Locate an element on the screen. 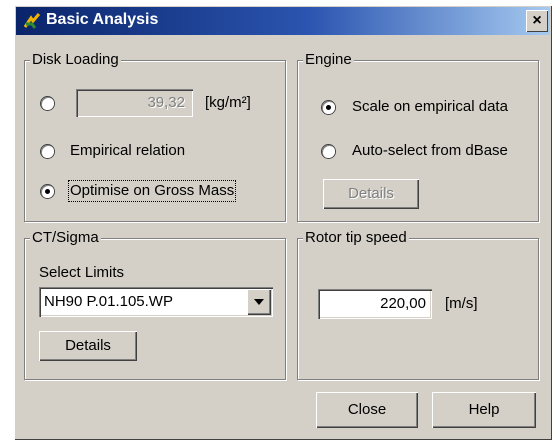 This screenshot has width=552, height=440. window-title: Basic Analysis is located at coordinates (102, 19).